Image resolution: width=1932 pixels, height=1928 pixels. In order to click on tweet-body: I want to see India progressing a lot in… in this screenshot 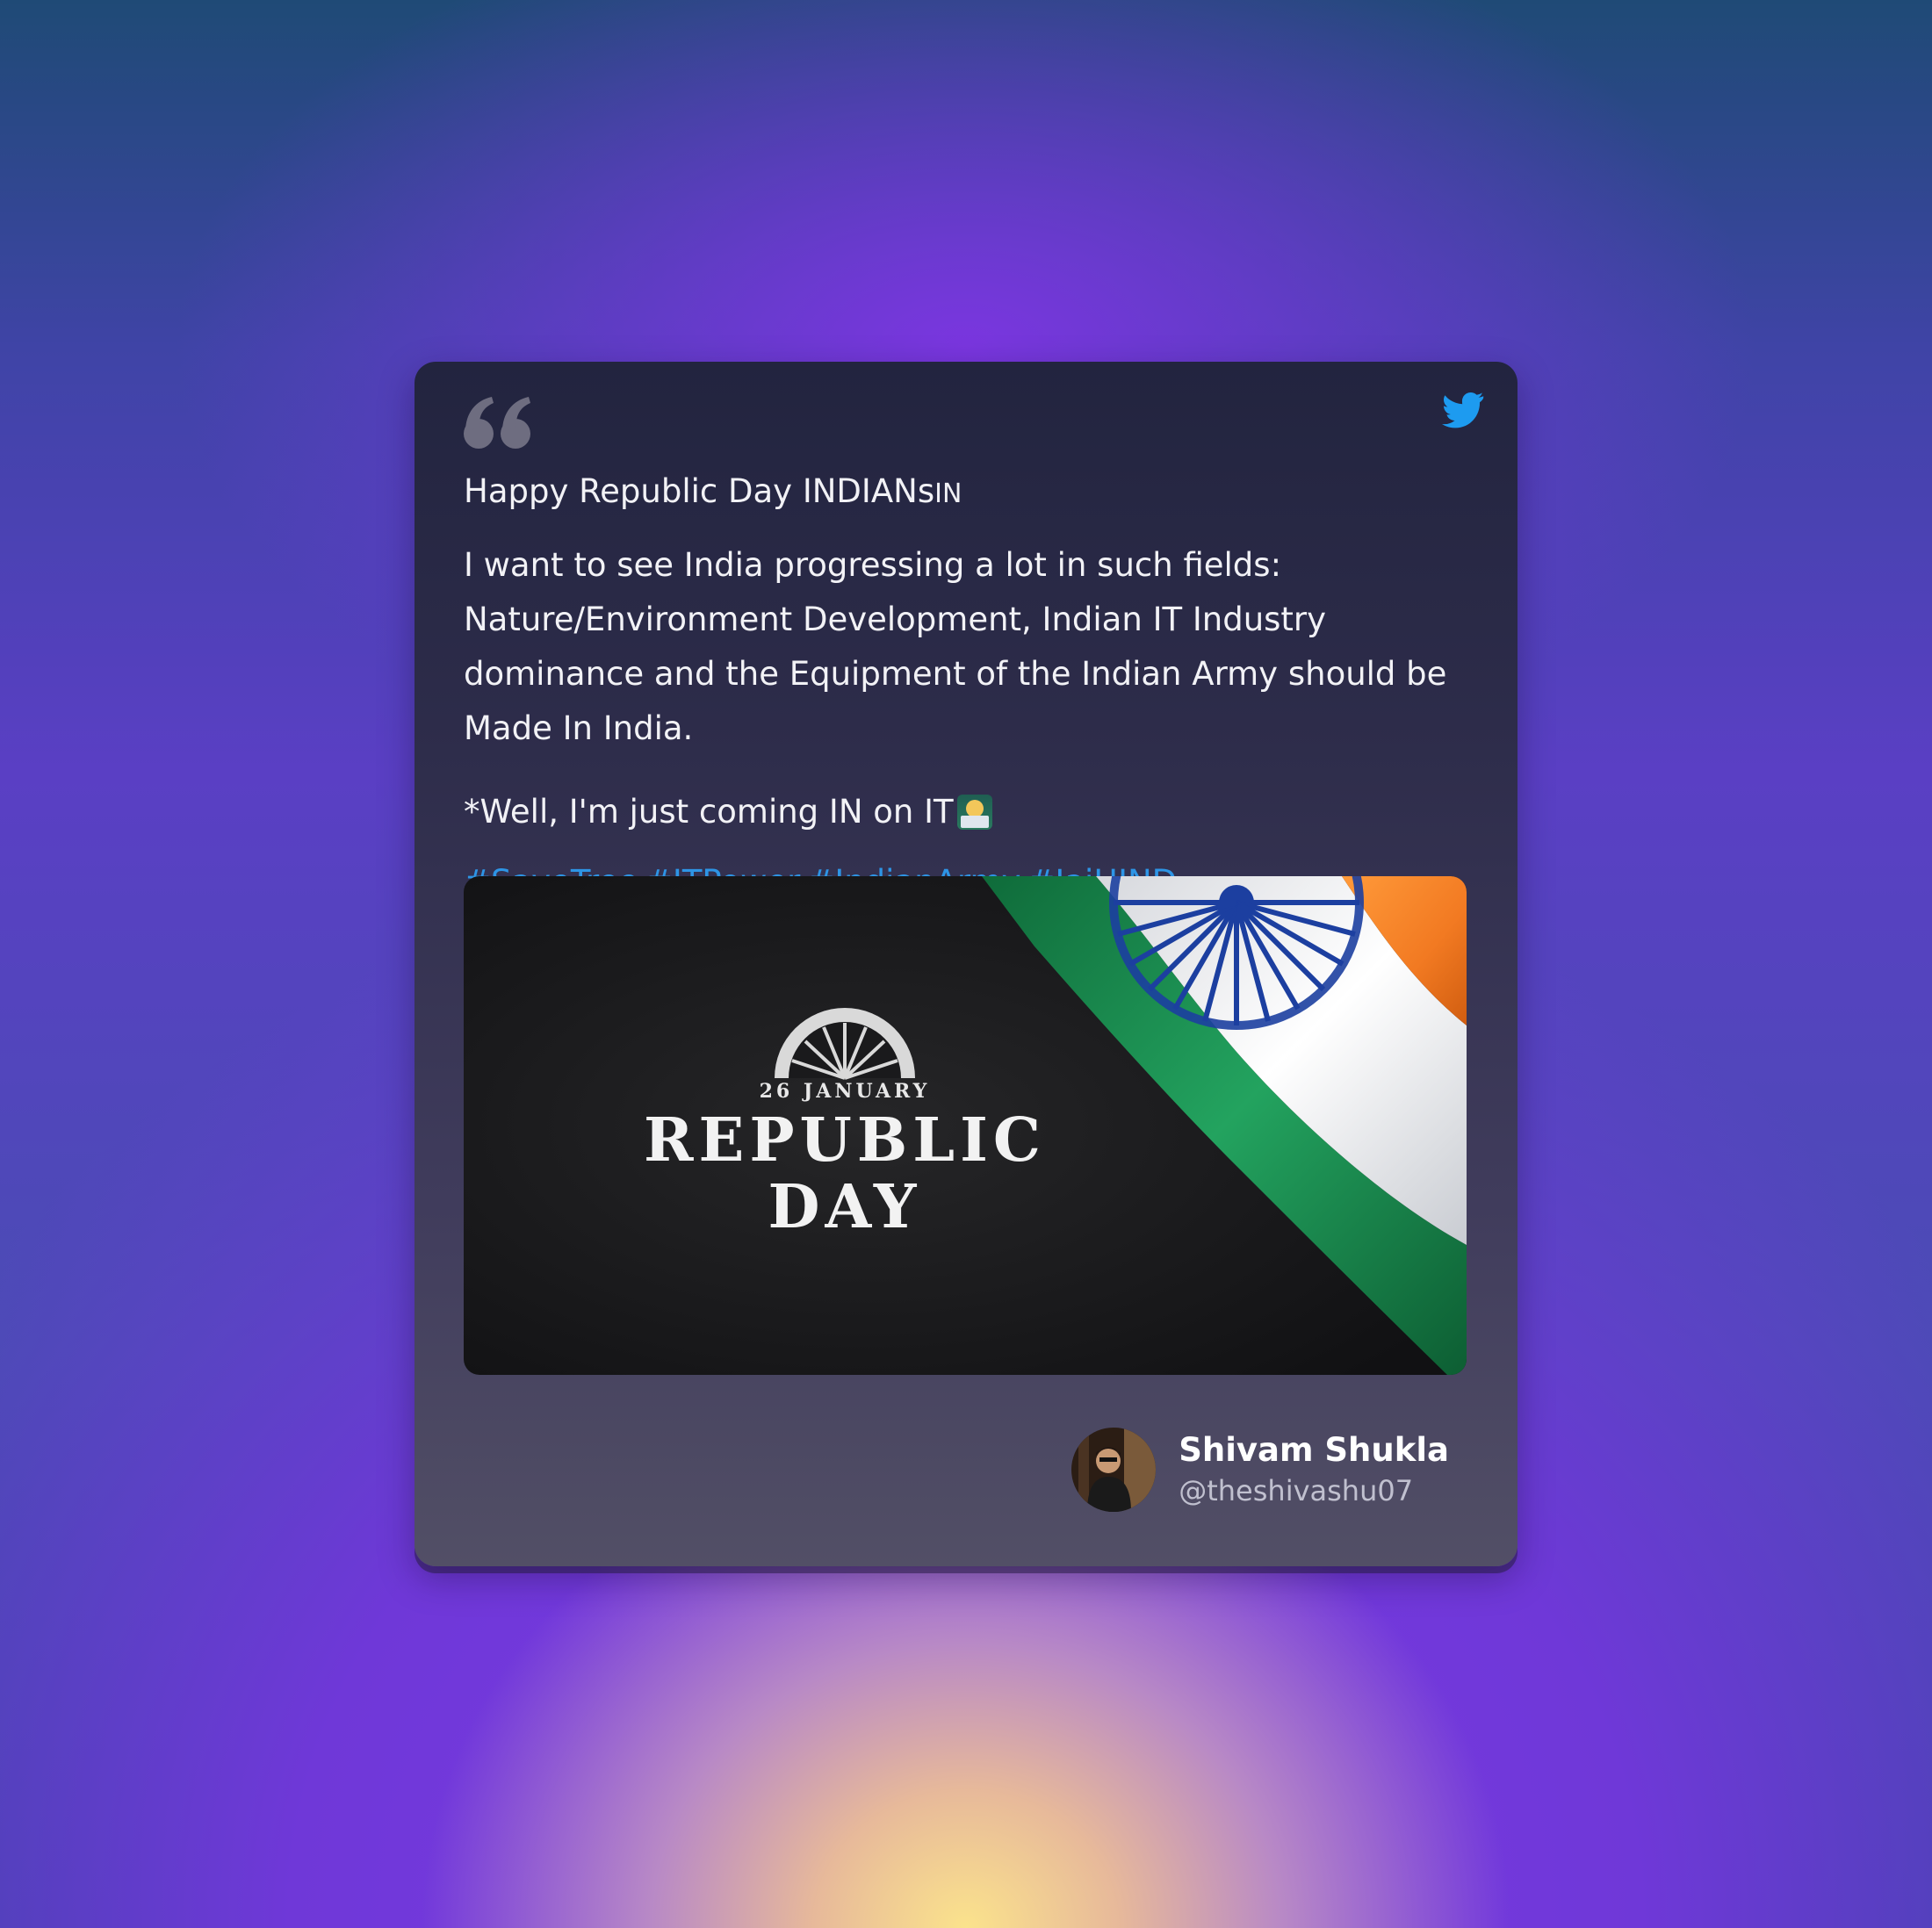, I will do `click(956, 646)`.